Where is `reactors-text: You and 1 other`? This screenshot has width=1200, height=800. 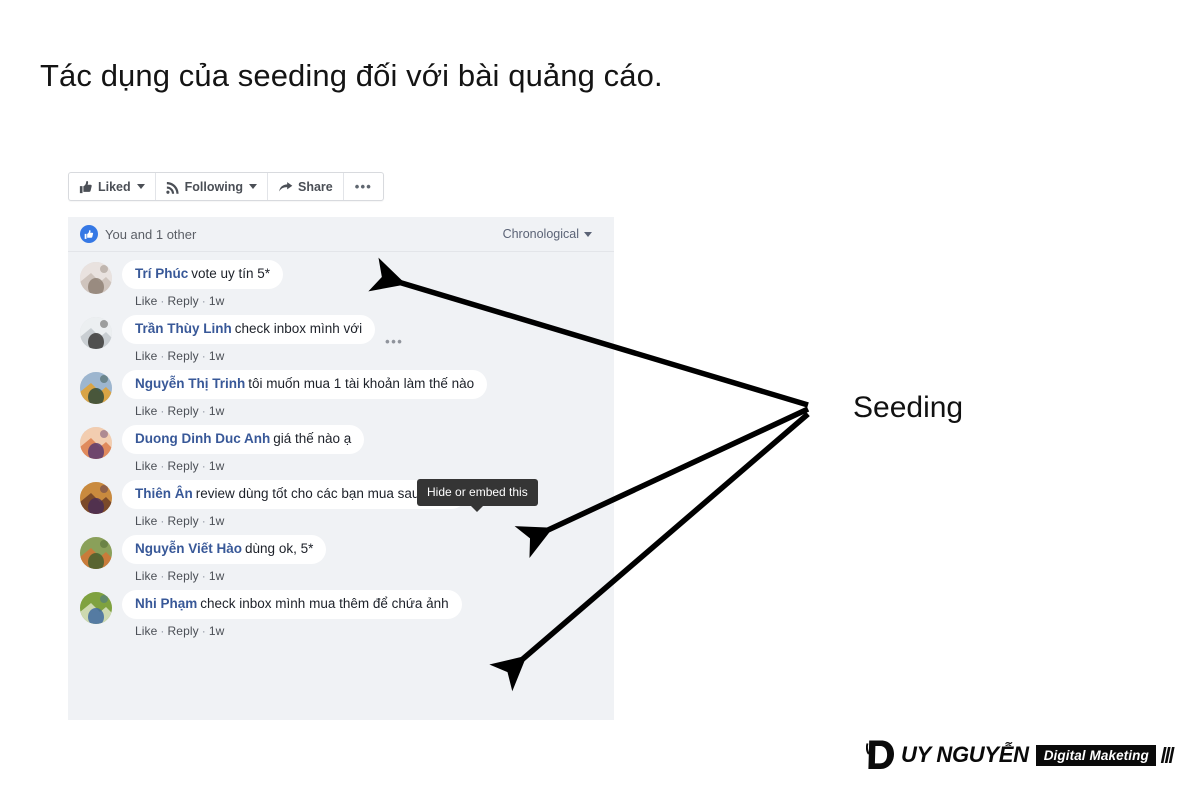
reactors-text: You and 1 other is located at coordinates (151, 234).